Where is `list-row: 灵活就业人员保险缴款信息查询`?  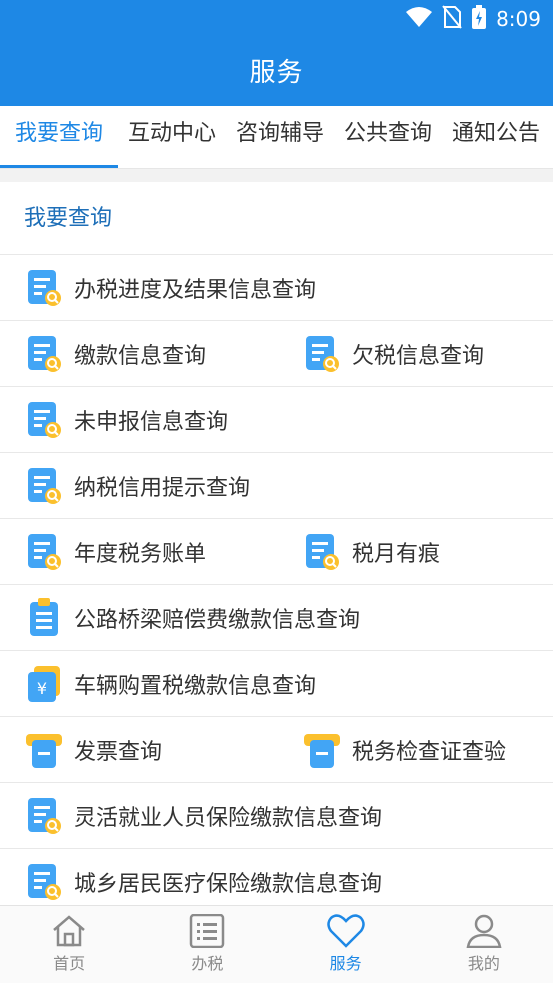
list-row: 灵活就业人员保险缴款信息查询 is located at coordinates (276, 816).